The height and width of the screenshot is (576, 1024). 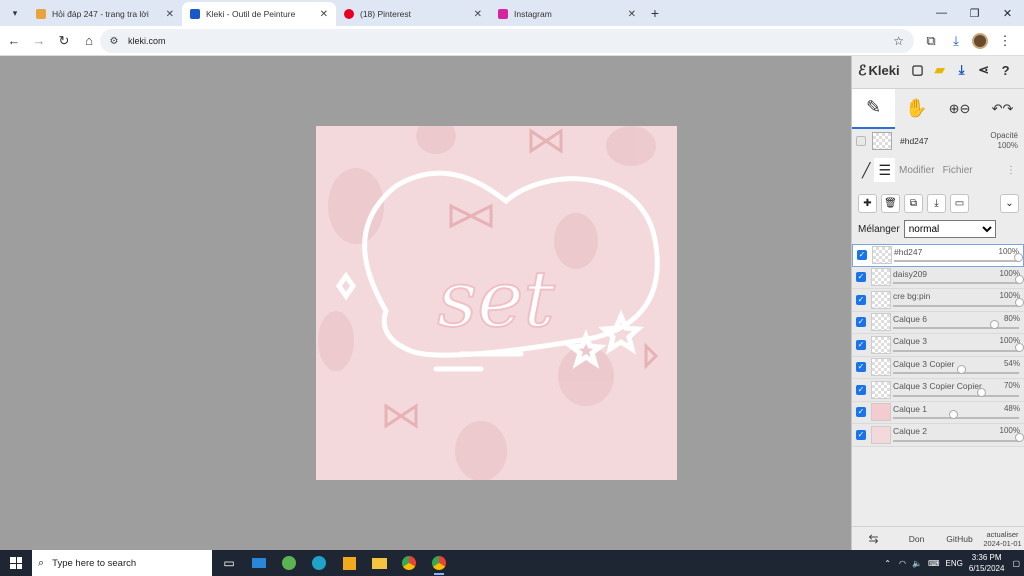 What do you see at coordinates (1016, 563) in the screenshot?
I see `notifications-icon: ▢` at bounding box center [1016, 563].